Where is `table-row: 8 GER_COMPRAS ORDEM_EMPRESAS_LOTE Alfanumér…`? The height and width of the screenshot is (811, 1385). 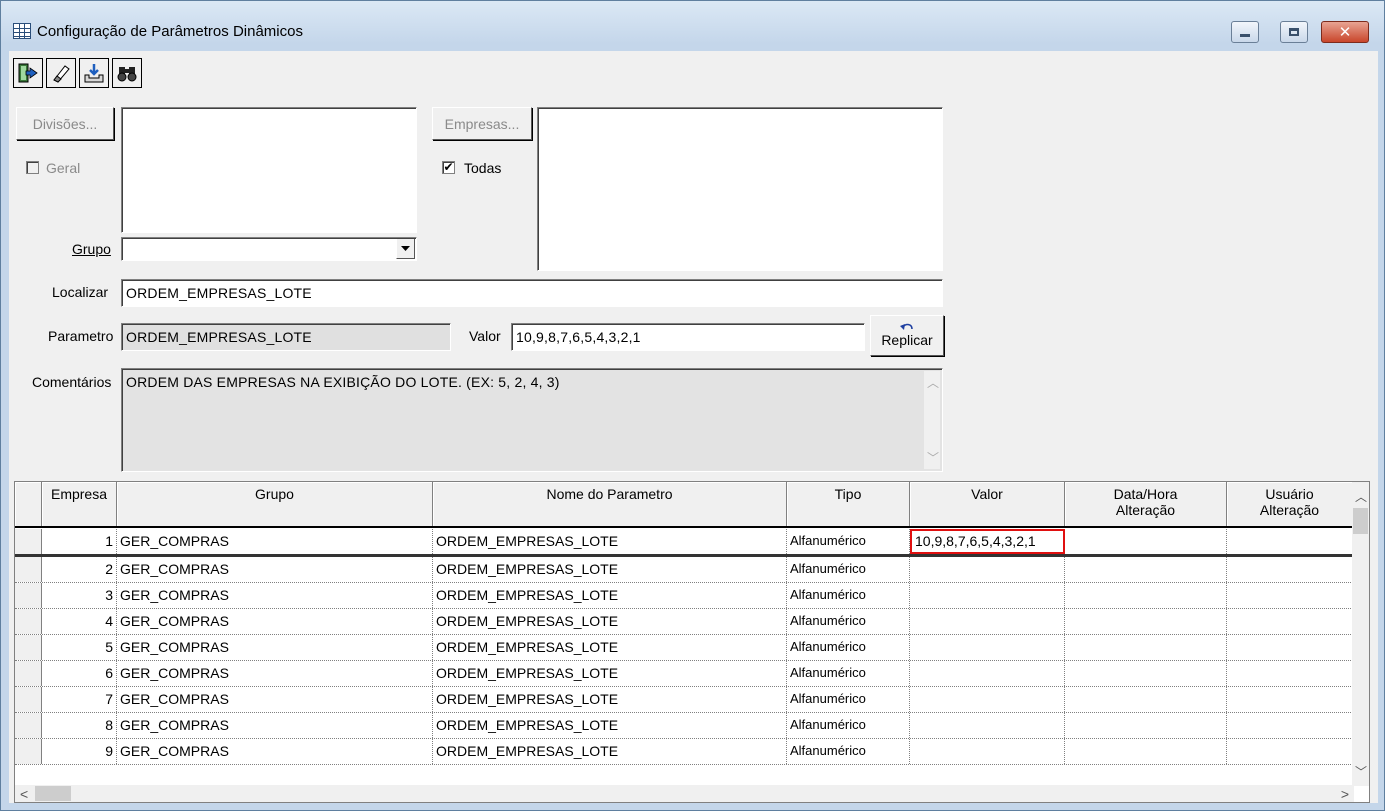
table-row: 8 GER_COMPRAS ORDEM_EMPRESAS_LOTE Alfanumér… is located at coordinates (684, 726).